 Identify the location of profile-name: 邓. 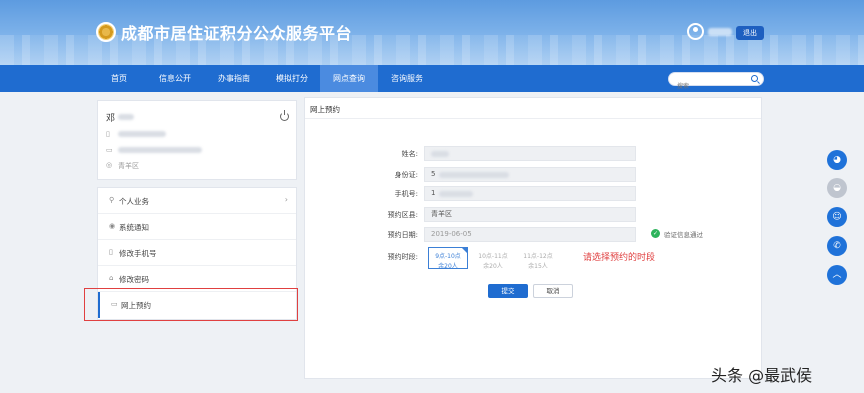
(111, 119).